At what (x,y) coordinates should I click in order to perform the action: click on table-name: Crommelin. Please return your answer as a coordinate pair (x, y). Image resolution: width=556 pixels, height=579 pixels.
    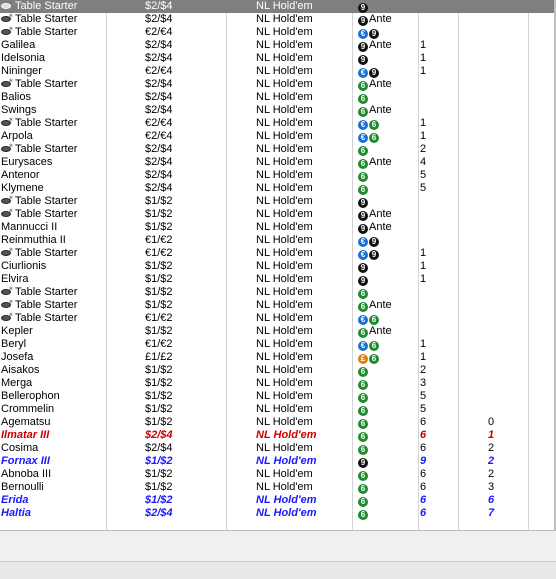
    Looking at the image, I should click on (28, 409).